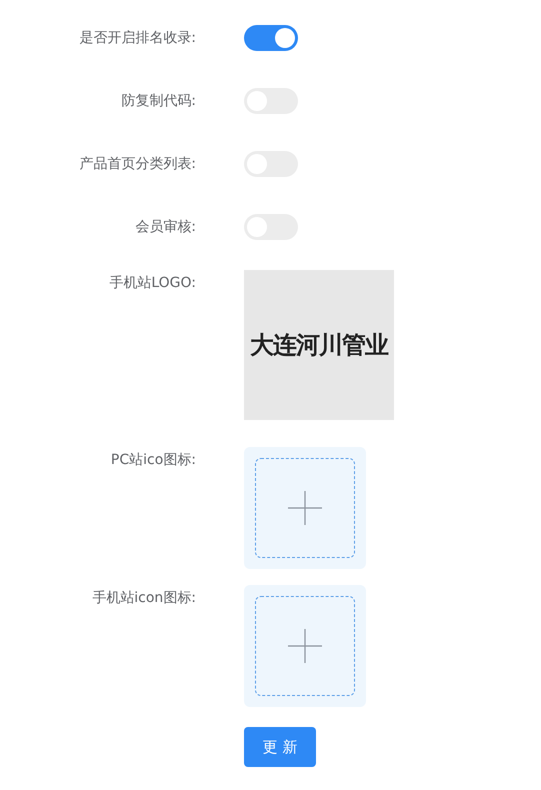  I want to click on field-label: 是否开启排名收录:, so click(137, 38).